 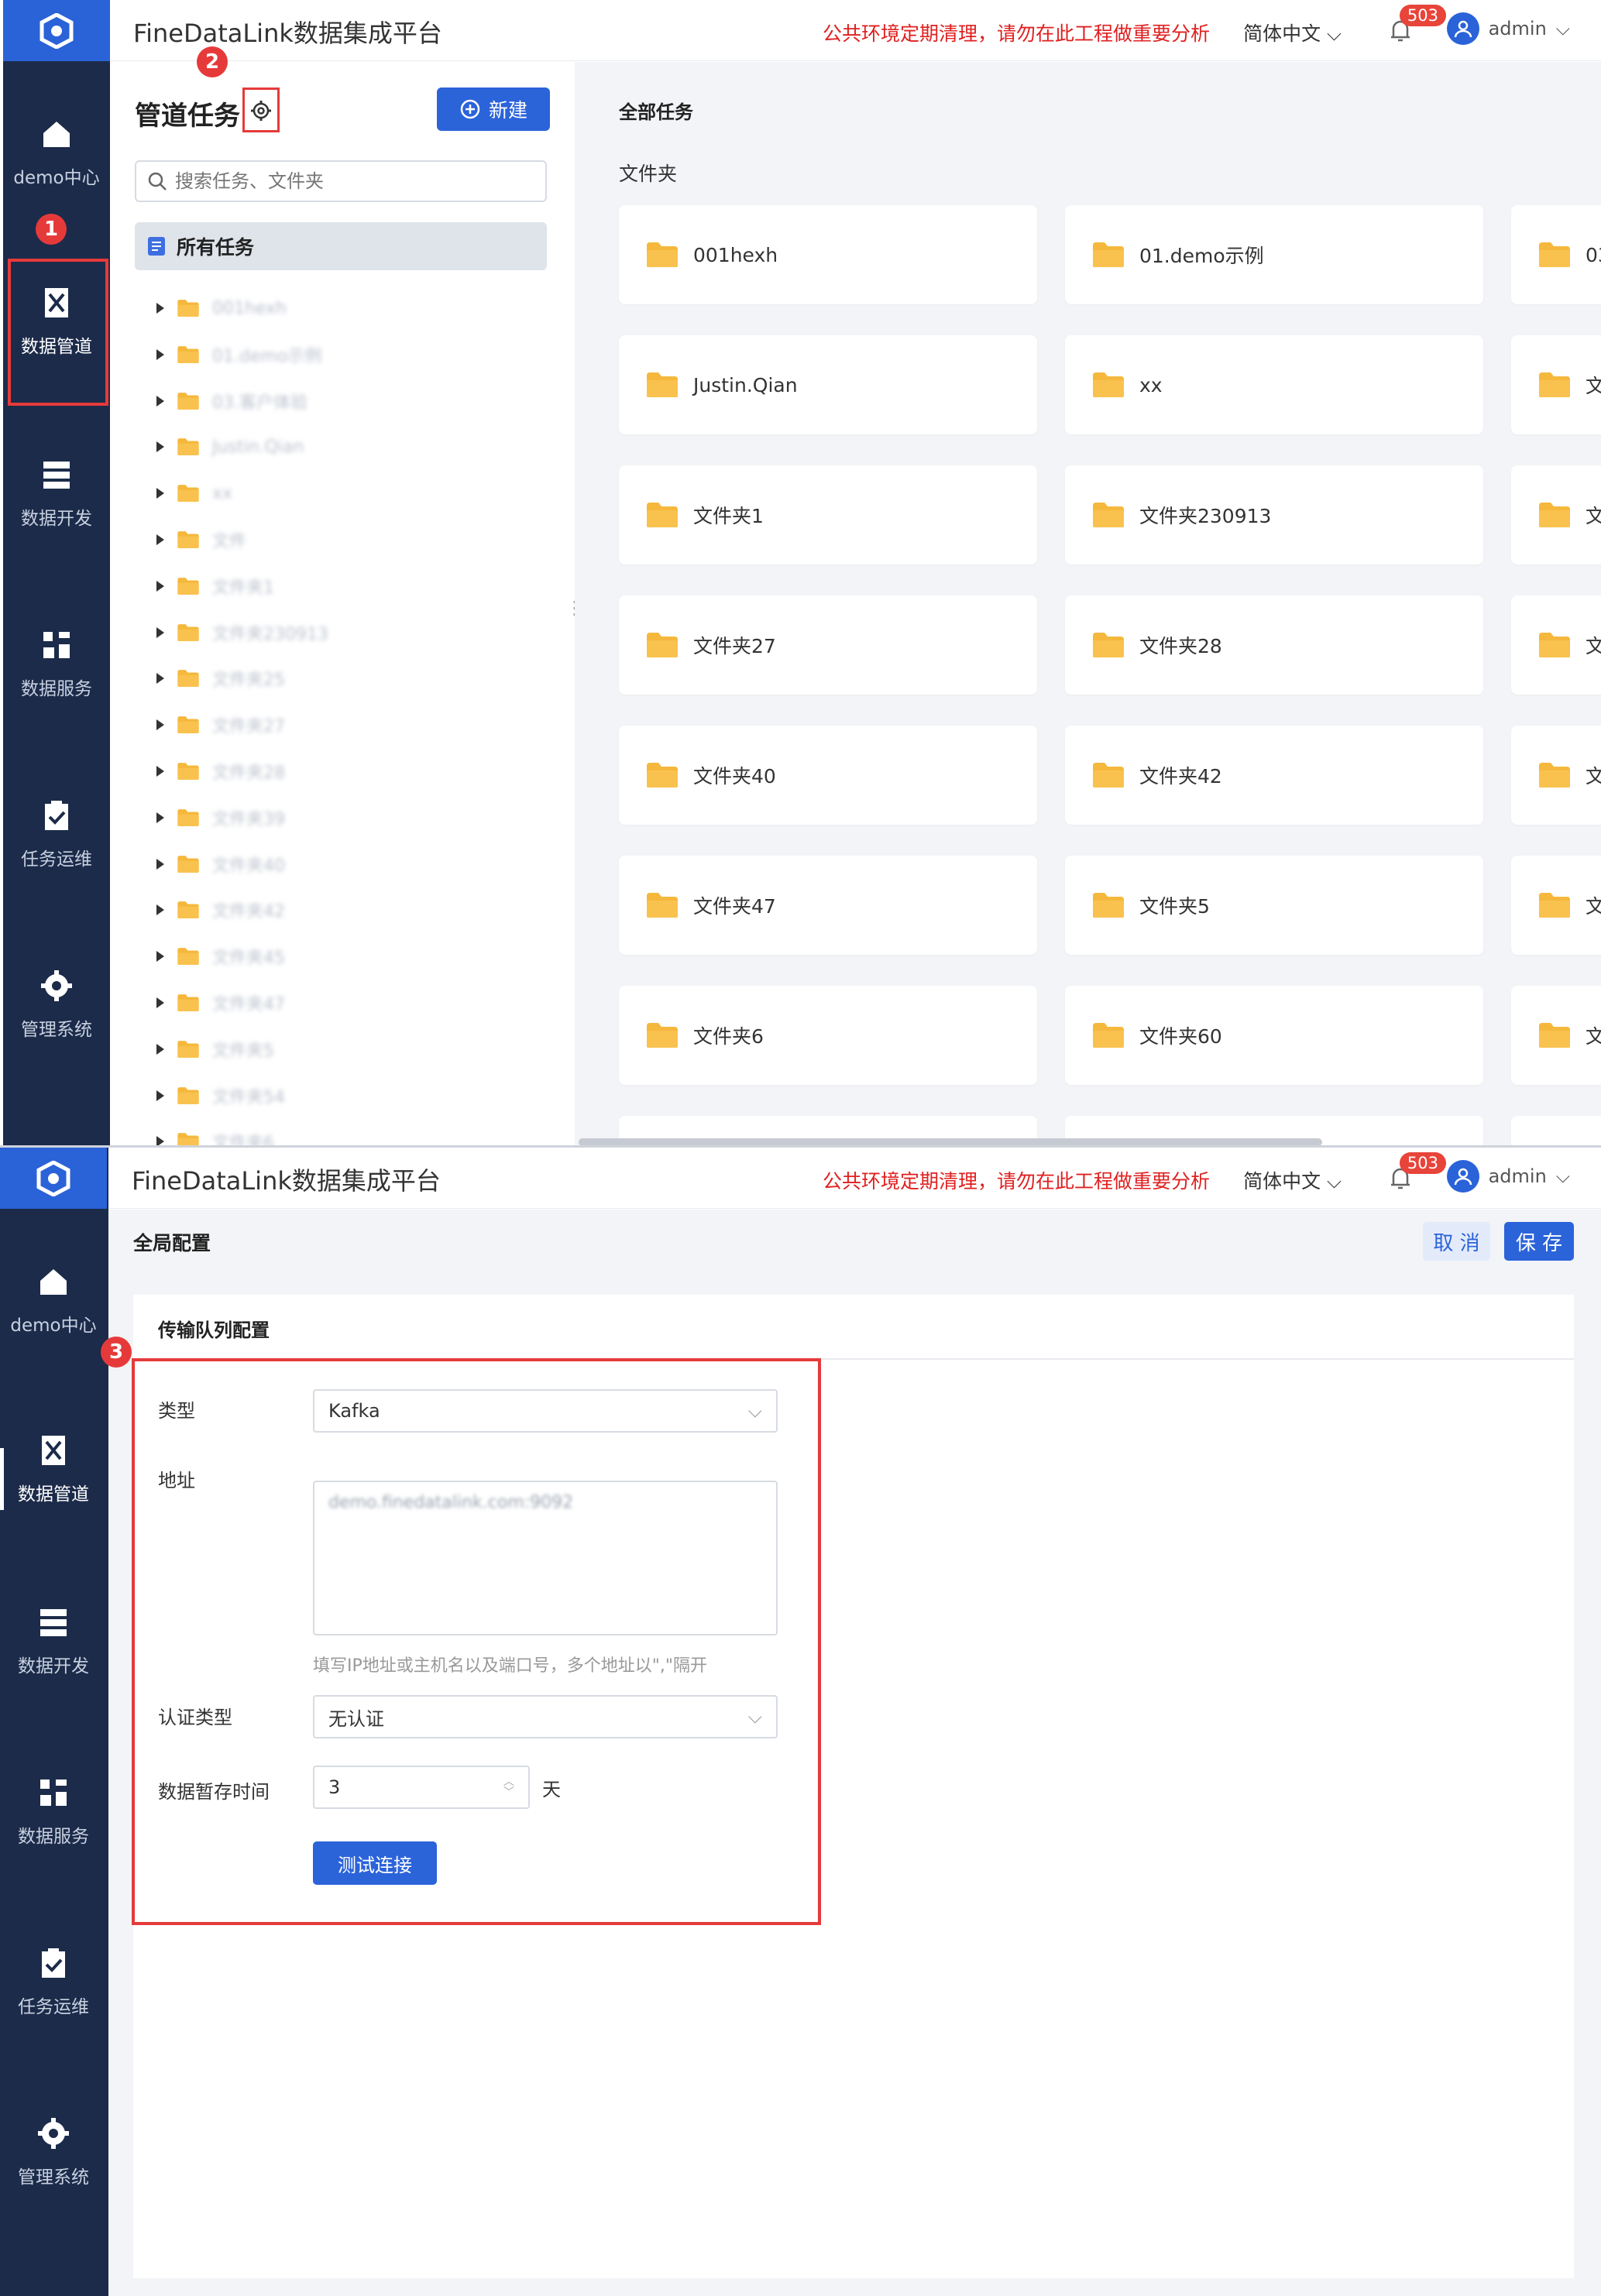 I want to click on tree-item: 文件夹39, so click(x=220, y=817).